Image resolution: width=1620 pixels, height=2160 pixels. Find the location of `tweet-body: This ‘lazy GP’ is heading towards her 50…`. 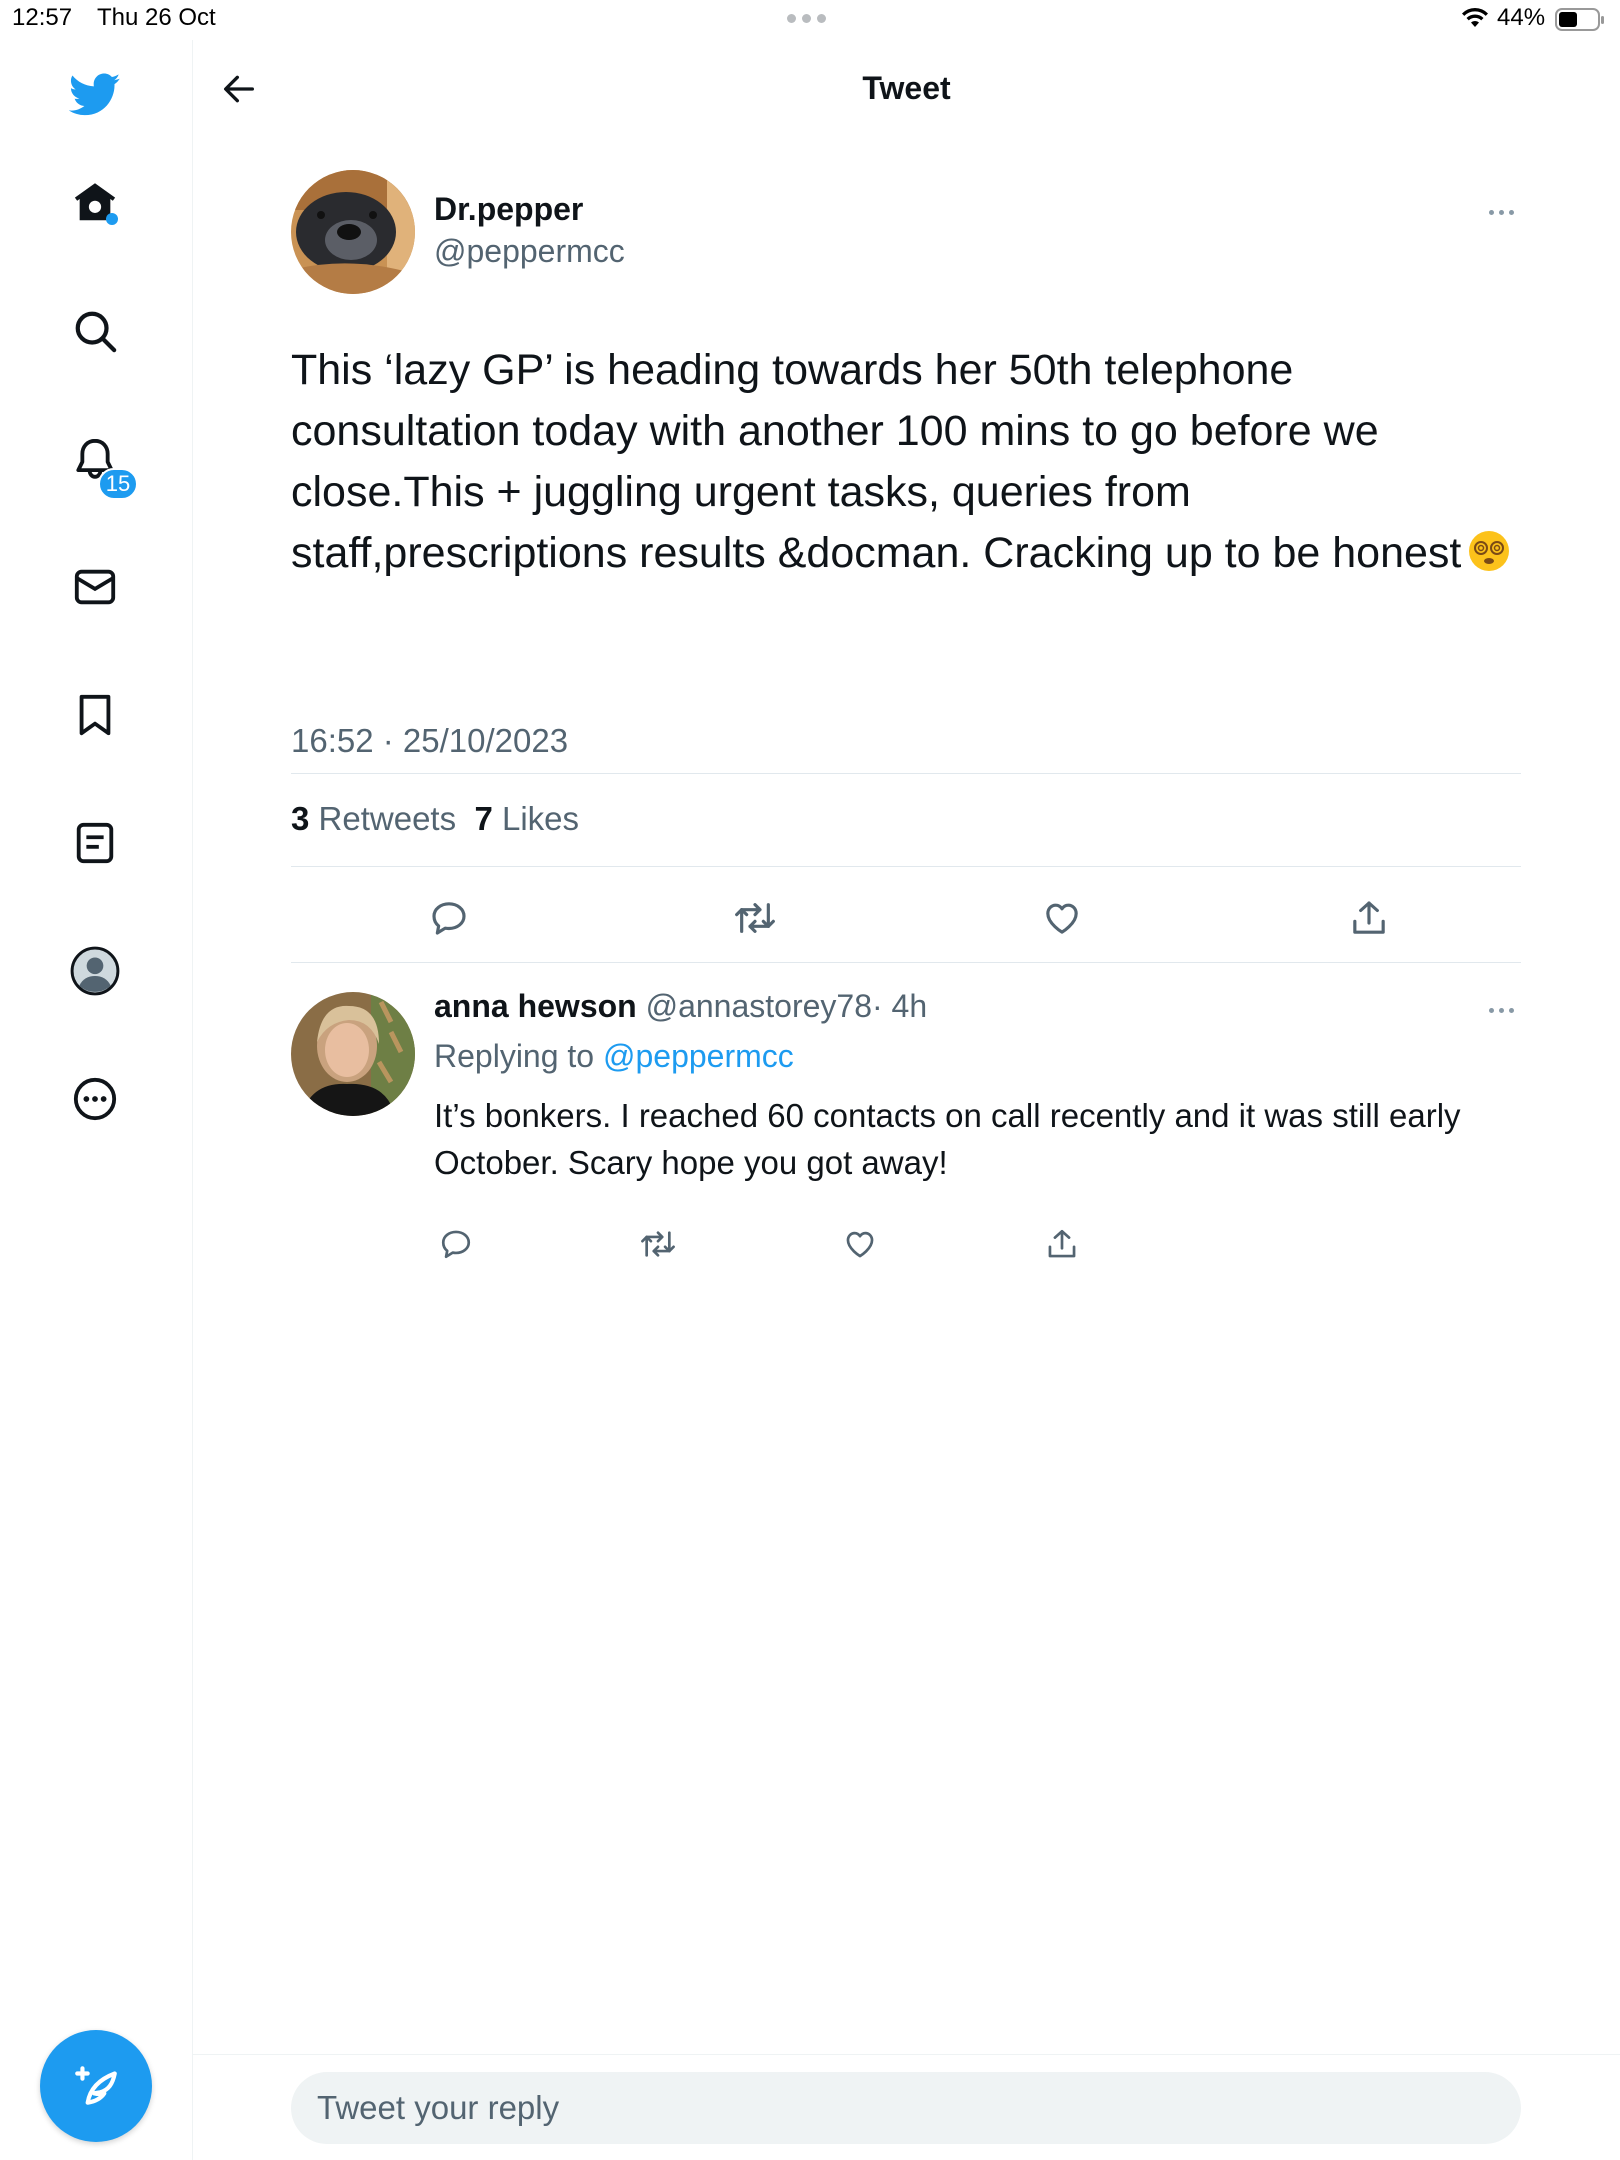

tweet-body: This ‘lazy GP’ is heading towards her 50… is located at coordinates (876, 461).